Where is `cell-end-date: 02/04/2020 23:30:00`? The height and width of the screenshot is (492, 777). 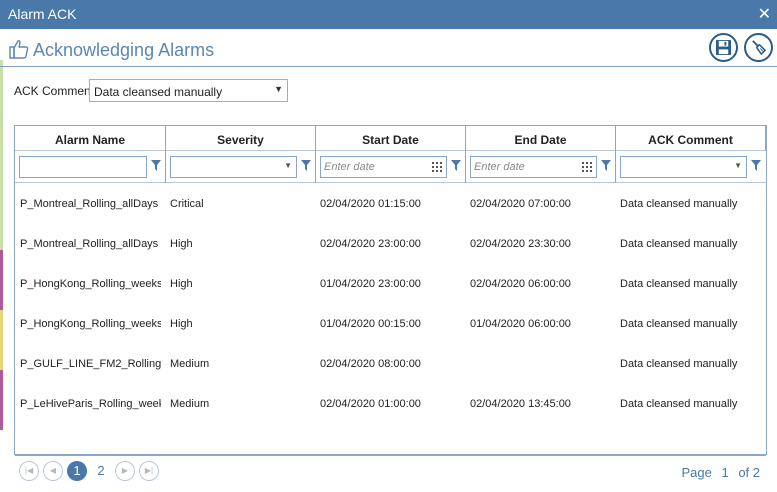
cell-end-date: 02/04/2020 23:30:00 is located at coordinates (520, 244).